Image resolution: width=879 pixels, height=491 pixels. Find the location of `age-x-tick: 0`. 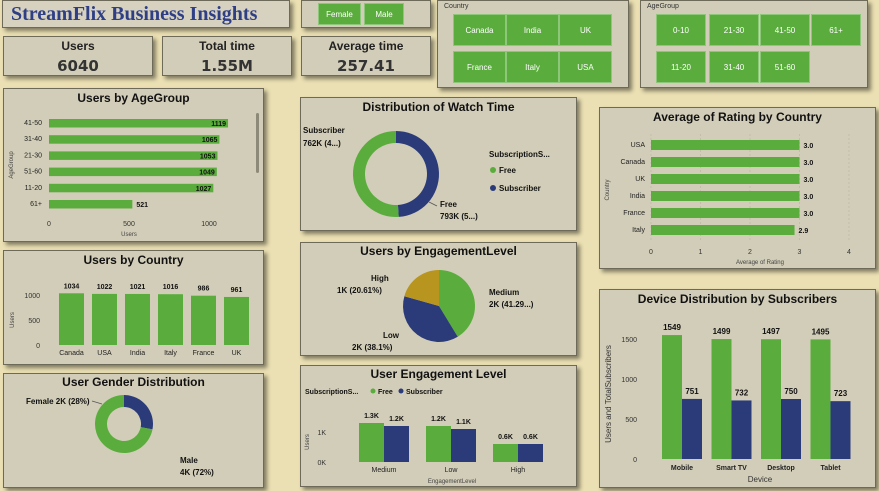

age-x-tick: 0 is located at coordinates (49, 224).